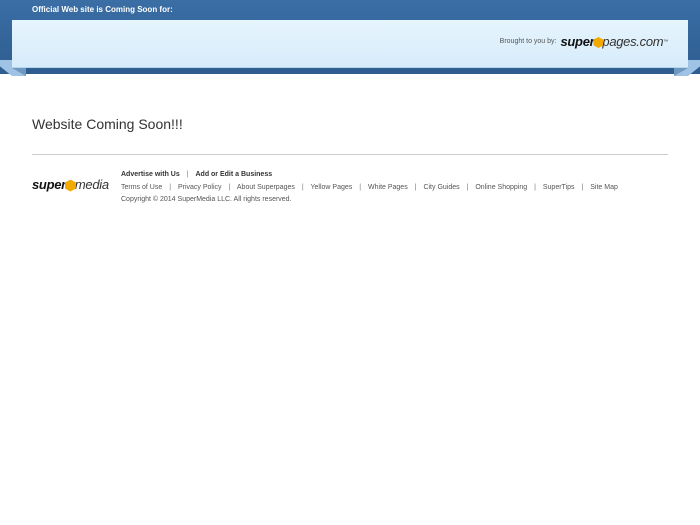 The height and width of the screenshot is (525, 700). I want to click on supermedia-logo-super: super, so click(49, 184).